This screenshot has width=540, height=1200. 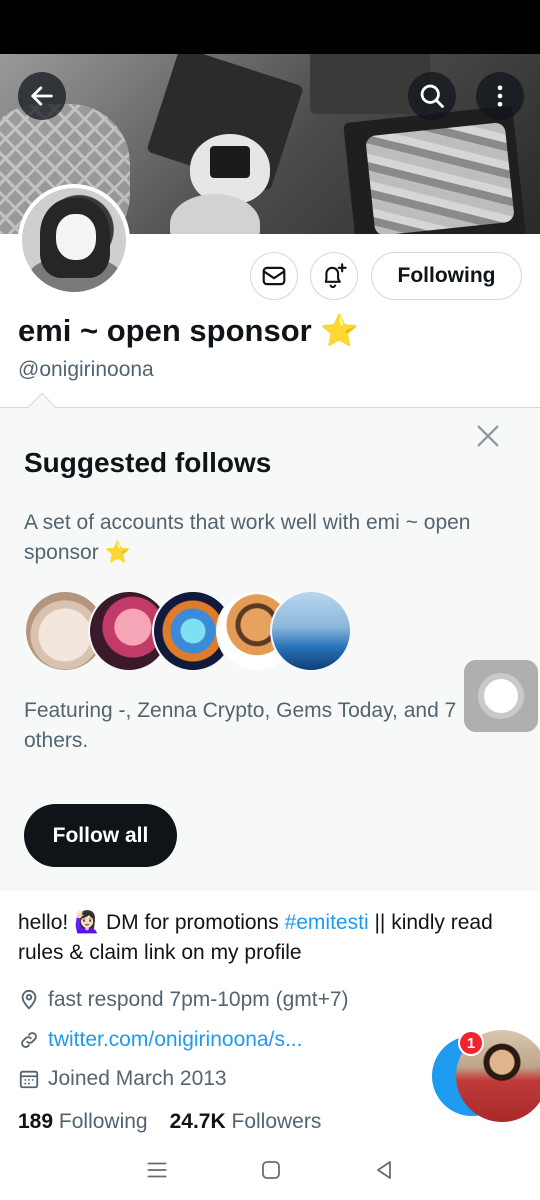 What do you see at coordinates (230, 162) in the screenshot?
I see `banner-nori-shape` at bounding box center [230, 162].